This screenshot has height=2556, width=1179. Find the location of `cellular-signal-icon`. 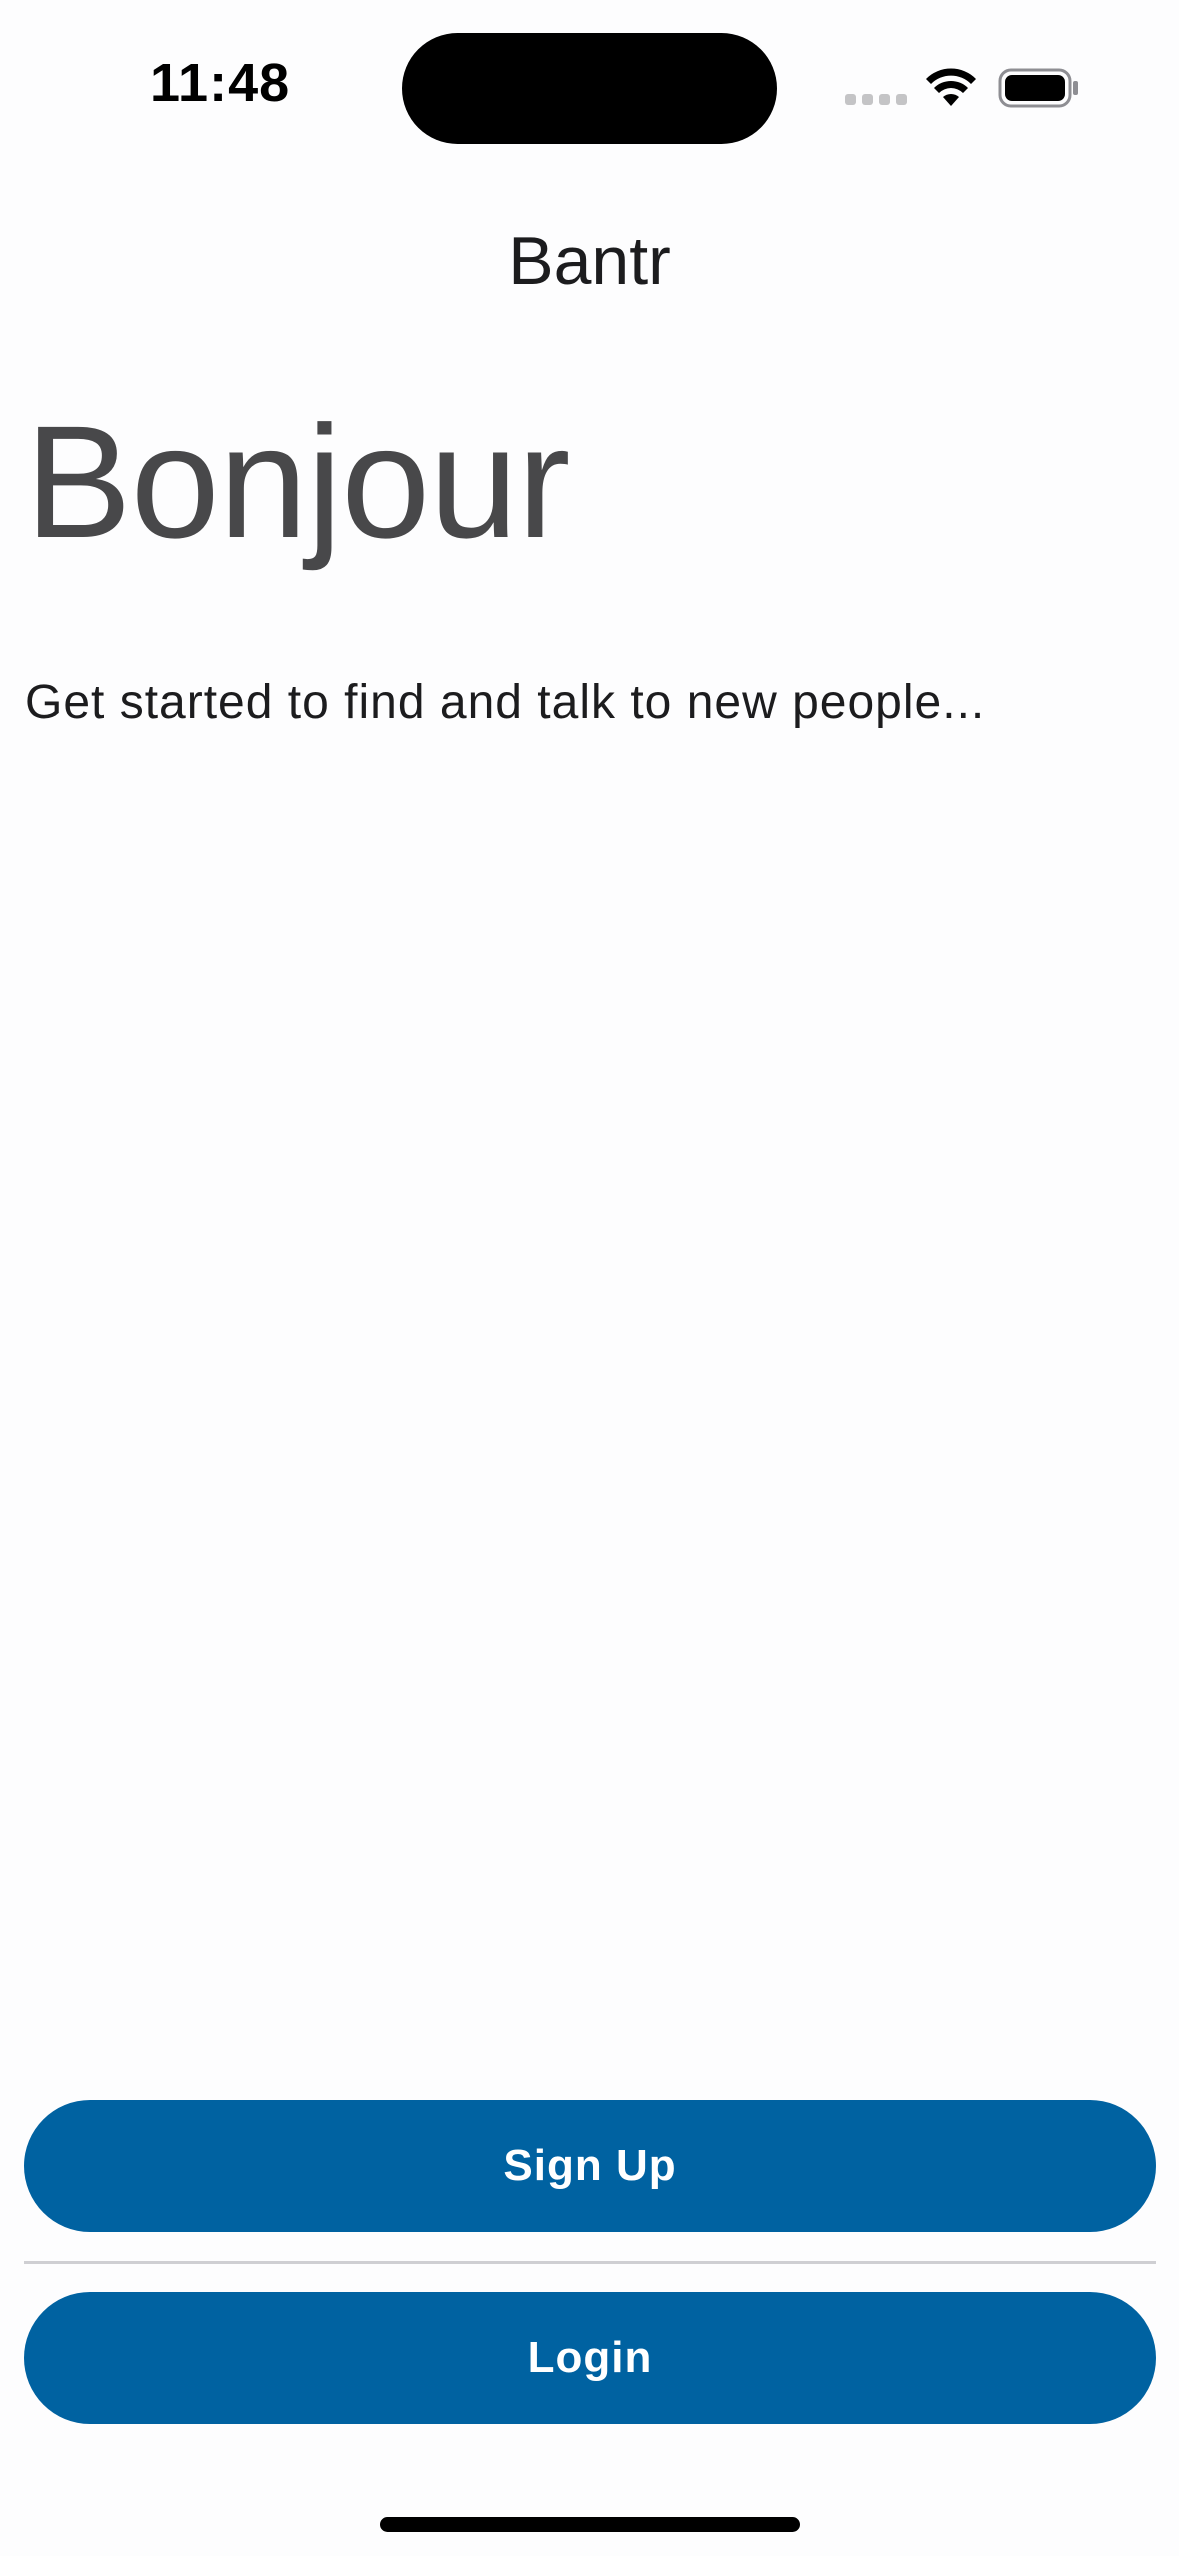

cellular-signal-icon is located at coordinates (876, 101).